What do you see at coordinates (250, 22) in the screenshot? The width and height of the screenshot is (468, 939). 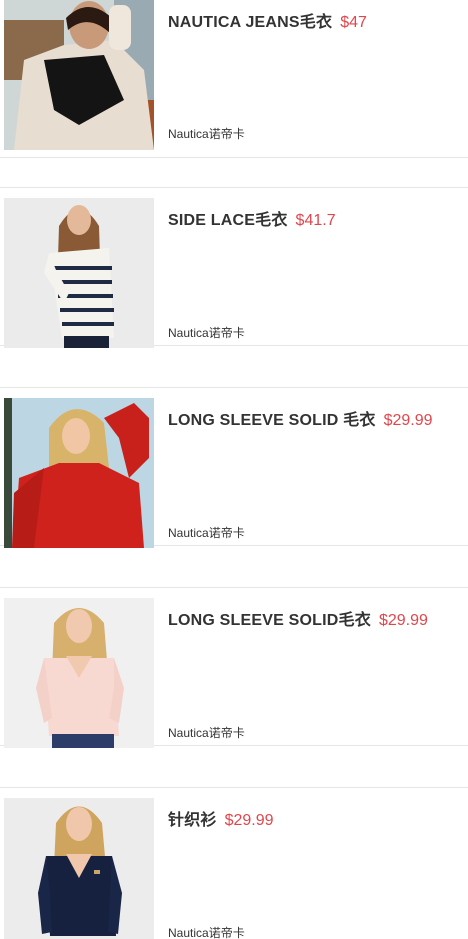 I see `product-title: NAUTICA JEANS毛衣` at bounding box center [250, 22].